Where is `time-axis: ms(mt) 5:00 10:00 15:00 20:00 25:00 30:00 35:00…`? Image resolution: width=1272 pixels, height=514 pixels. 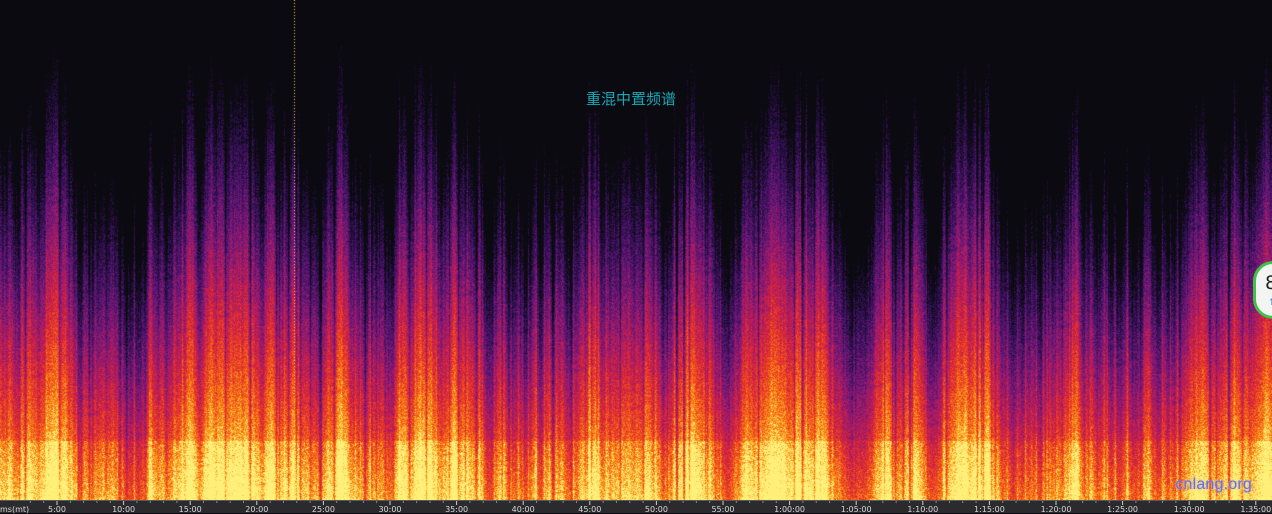 time-axis: ms(mt) 5:00 10:00 15:00 20:00 25:00 30:00 35:00… is located at coordinates (636, 507).